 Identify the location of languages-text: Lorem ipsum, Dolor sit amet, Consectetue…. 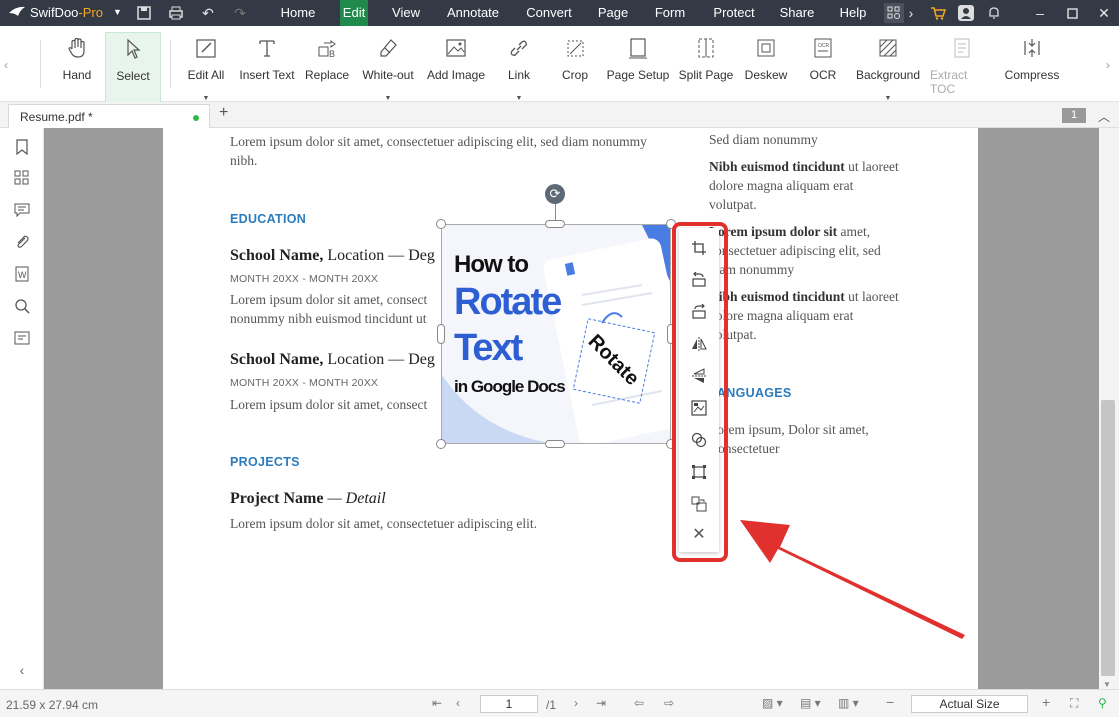
(804, 439).